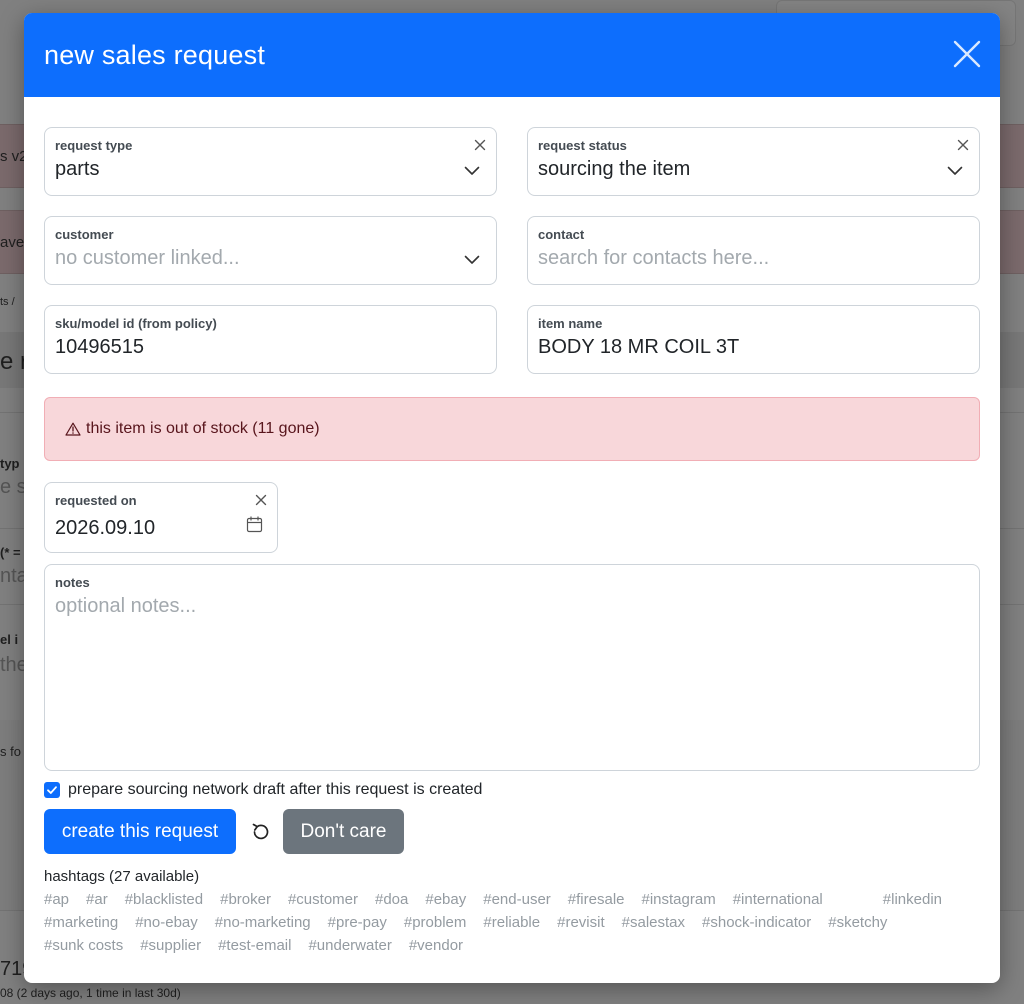 This screenshot has width=1024, height=1004. What do you see at coordinates (581, 923) in the screenshot?
I see `hashtag: #revisit` at bounding box center [581, 923].